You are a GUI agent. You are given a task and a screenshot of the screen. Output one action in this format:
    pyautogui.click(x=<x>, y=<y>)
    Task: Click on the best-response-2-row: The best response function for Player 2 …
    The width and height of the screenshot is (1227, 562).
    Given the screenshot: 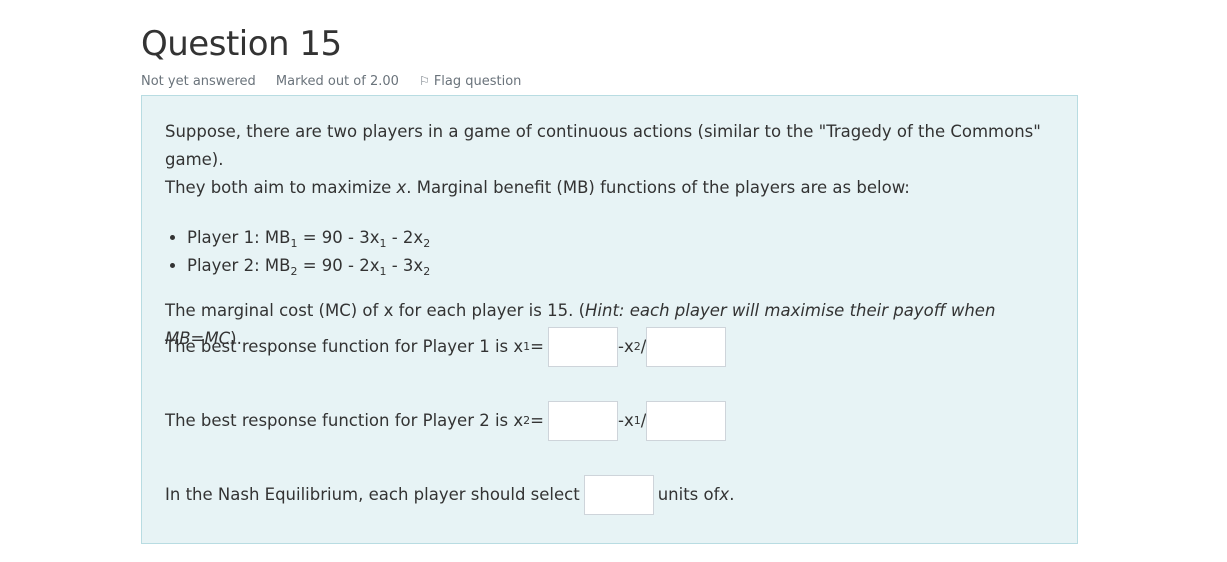 What is the action you would take?
    pyautogui.click(x=446, y=421)
    